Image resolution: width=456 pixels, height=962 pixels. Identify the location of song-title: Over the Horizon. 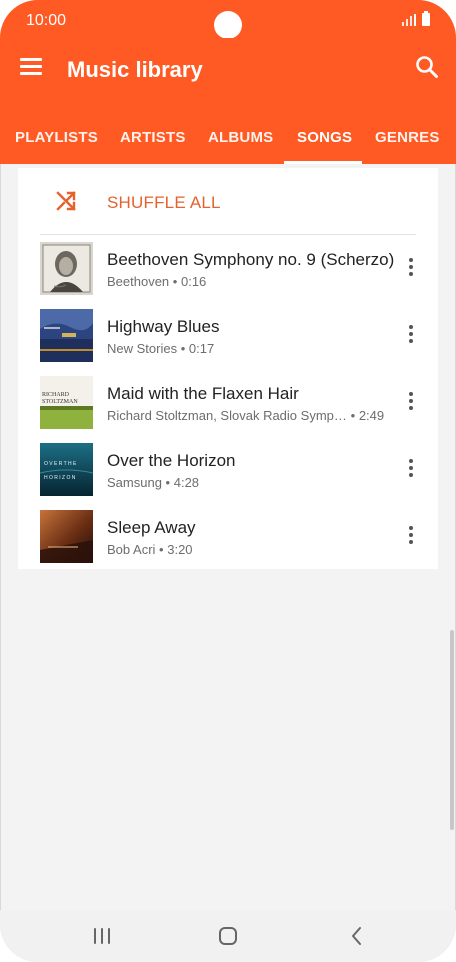
(171, 460).